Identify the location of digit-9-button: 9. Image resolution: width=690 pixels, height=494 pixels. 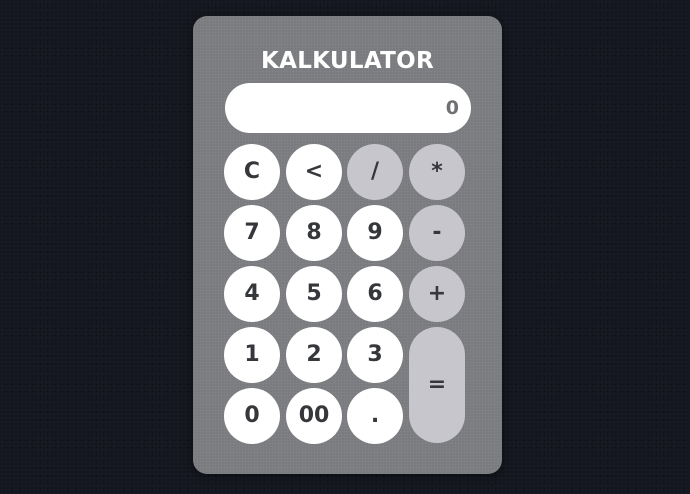
(375, 233).